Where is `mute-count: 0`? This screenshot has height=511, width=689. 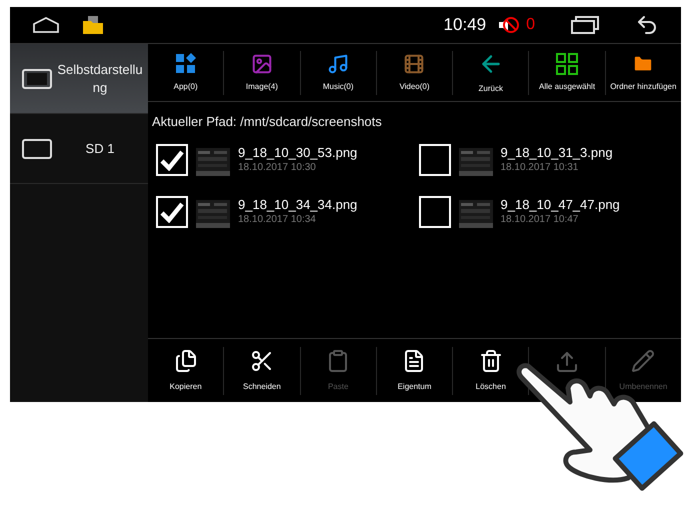
mute-count: 0 is located at coordinates (530, 25).